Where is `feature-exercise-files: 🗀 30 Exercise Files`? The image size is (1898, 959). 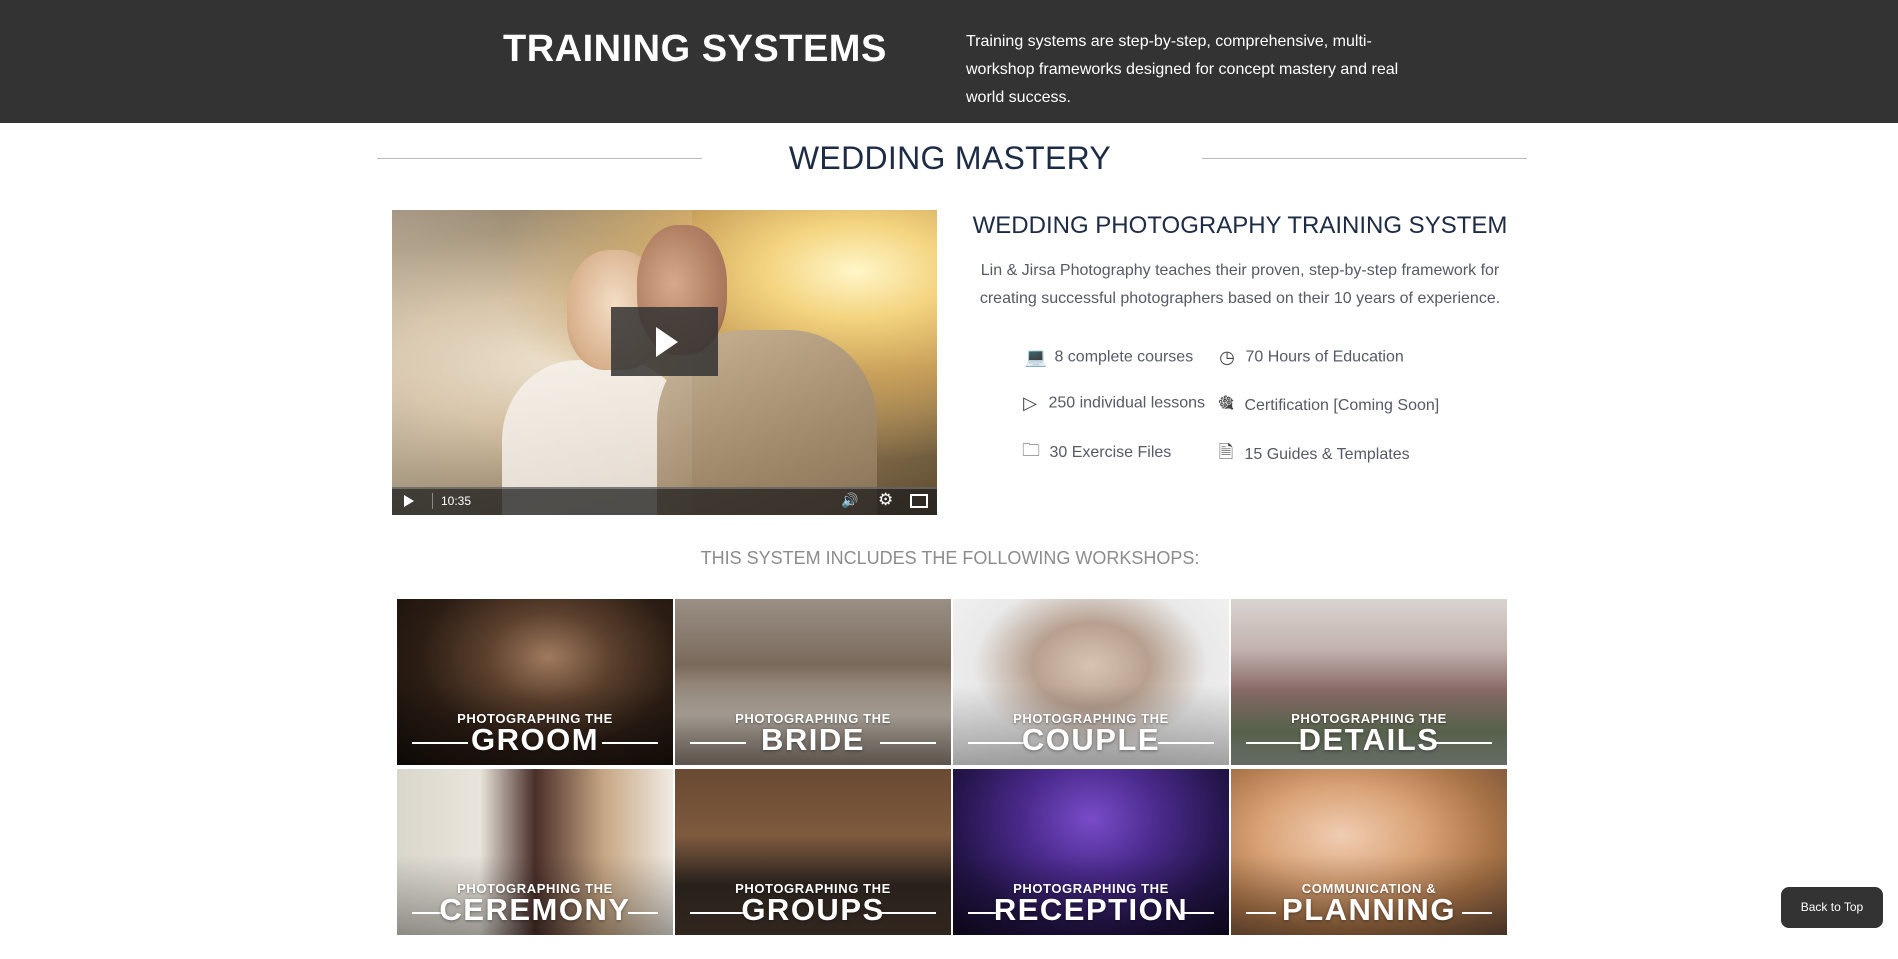 feature-exercise-files: 🗀 30 Exercise Files is located at coordinates (1094, 453).